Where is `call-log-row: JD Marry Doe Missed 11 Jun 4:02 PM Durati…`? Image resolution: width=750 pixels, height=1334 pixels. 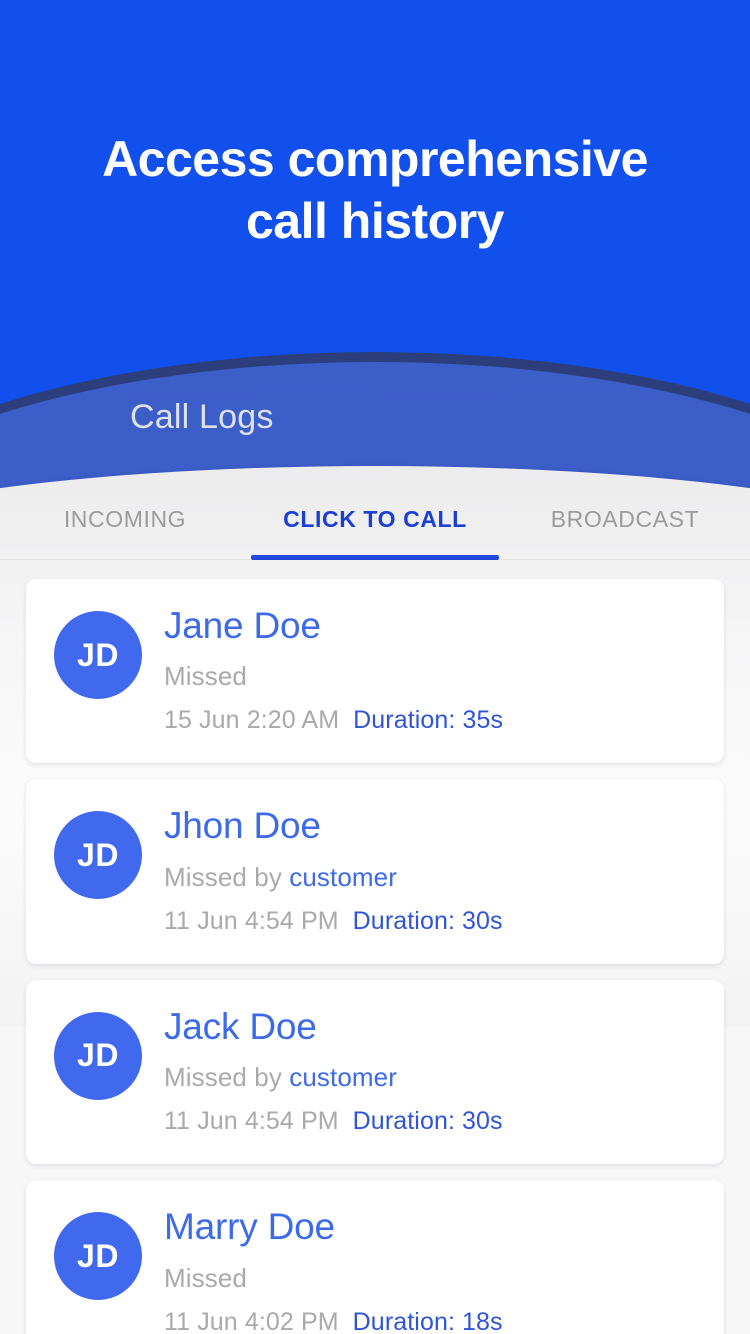
call-log-row: JD Marry Doe Missed 11 Jun 4:02 PM Durati… is located at coordinates (375, 1257).